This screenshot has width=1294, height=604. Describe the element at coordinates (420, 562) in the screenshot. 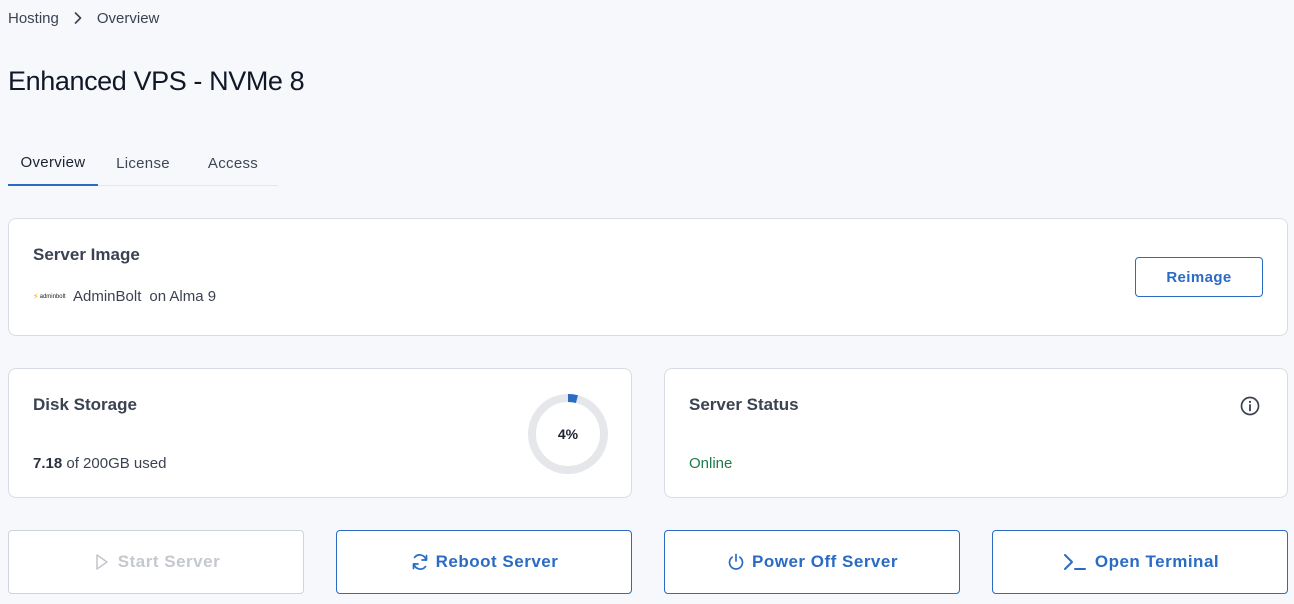

I see `refresh-icon` at that location.